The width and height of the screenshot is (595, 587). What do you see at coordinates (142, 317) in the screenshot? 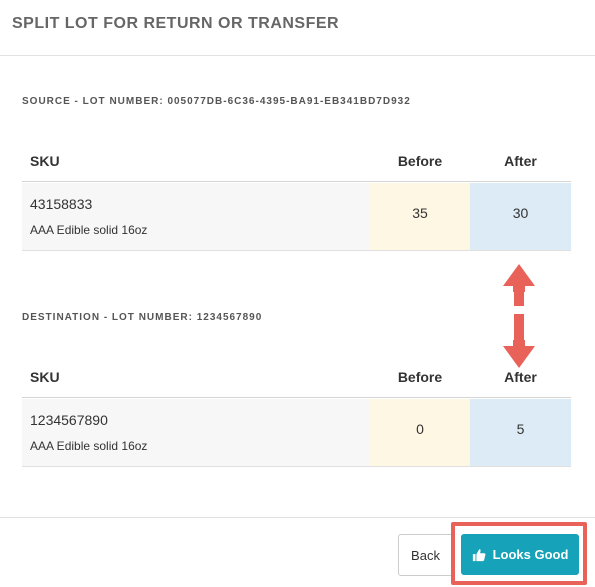
I see `destination-lot-label: DESTINATION - LOT NUMBER: 1234567890` at bounding box center [142, 317].